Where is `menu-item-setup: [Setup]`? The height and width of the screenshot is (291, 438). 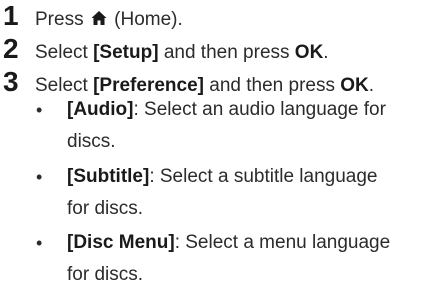
menu-item-setup: [Setup] is located at coordinates (126, 52).